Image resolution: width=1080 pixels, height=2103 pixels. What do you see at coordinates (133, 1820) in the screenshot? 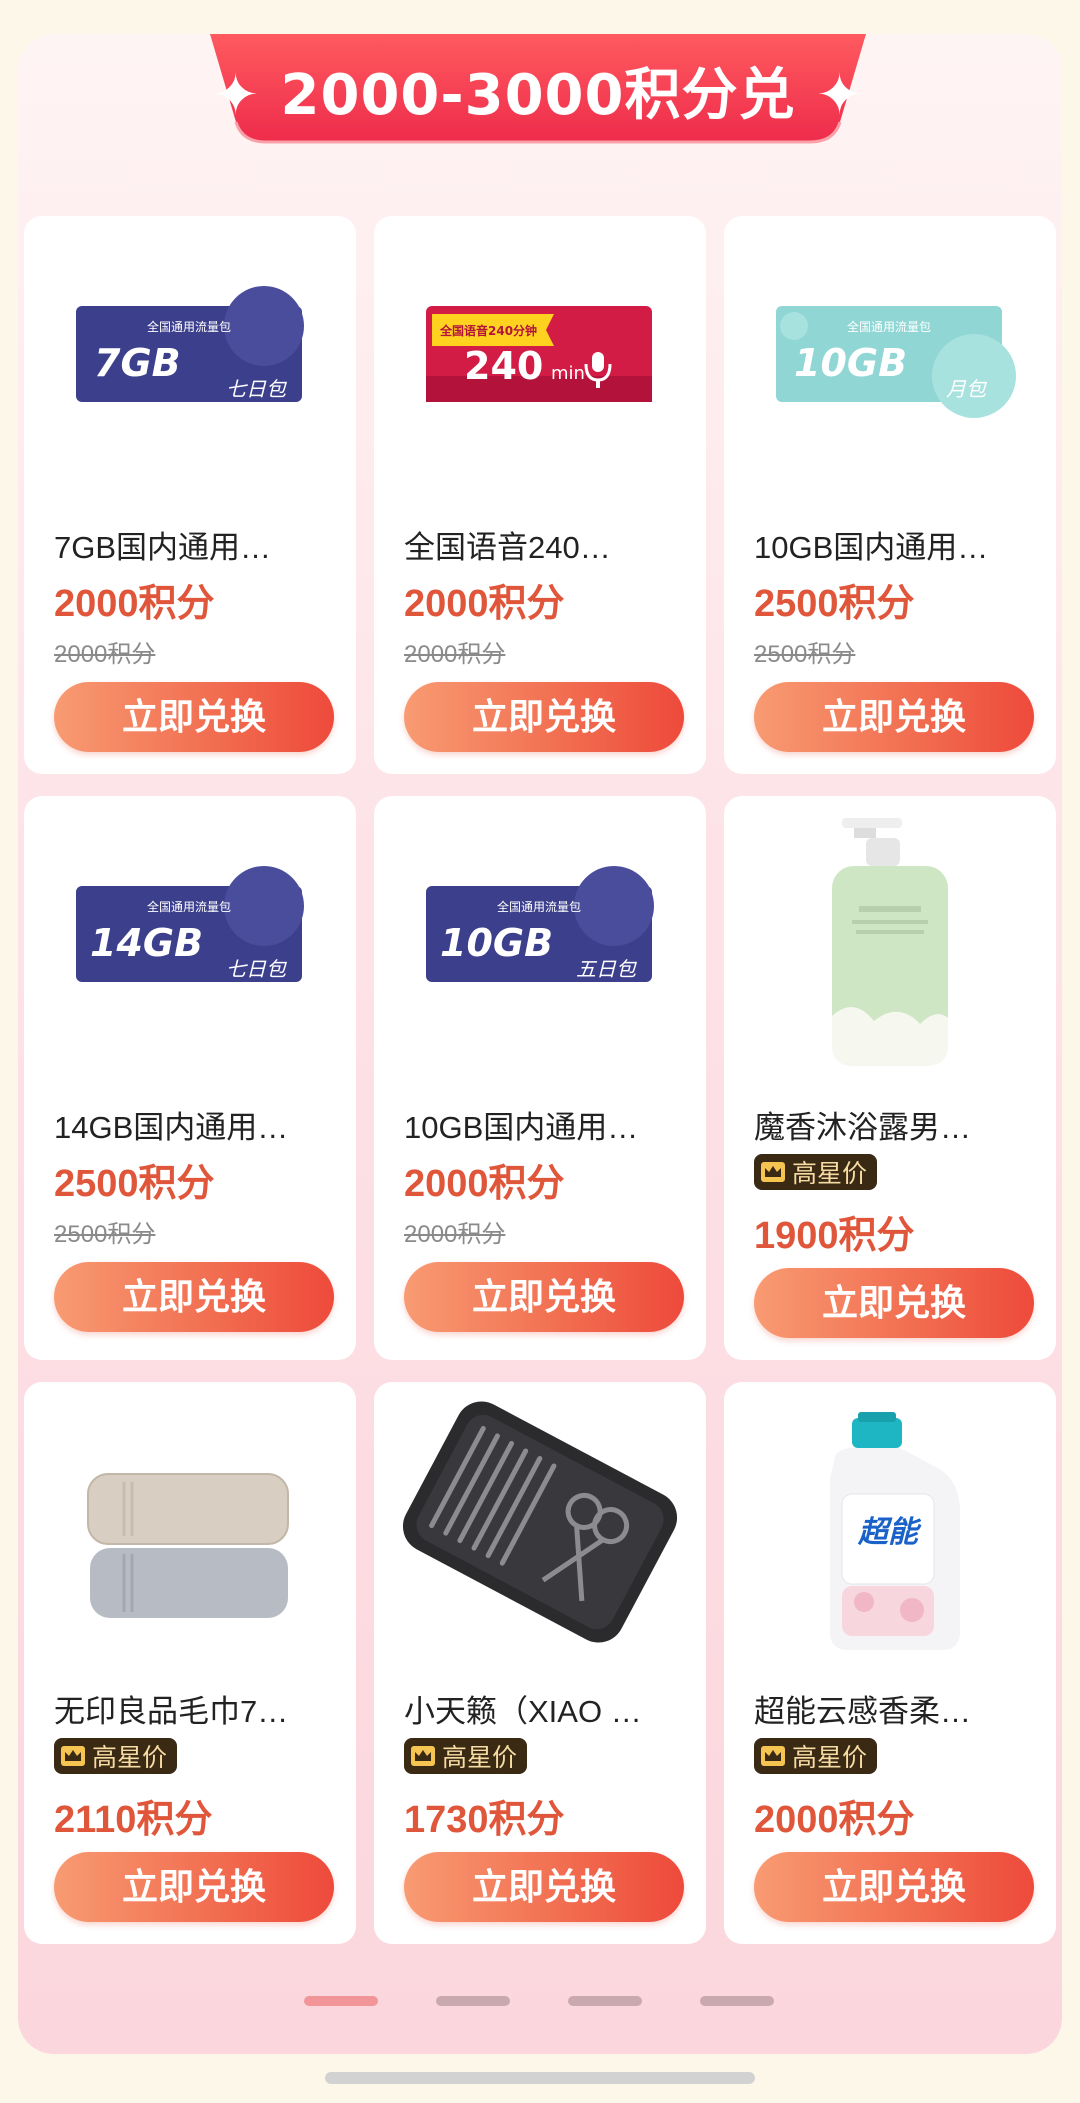
I see `product-price: 2110积分` at bounding box center [133, 1820].